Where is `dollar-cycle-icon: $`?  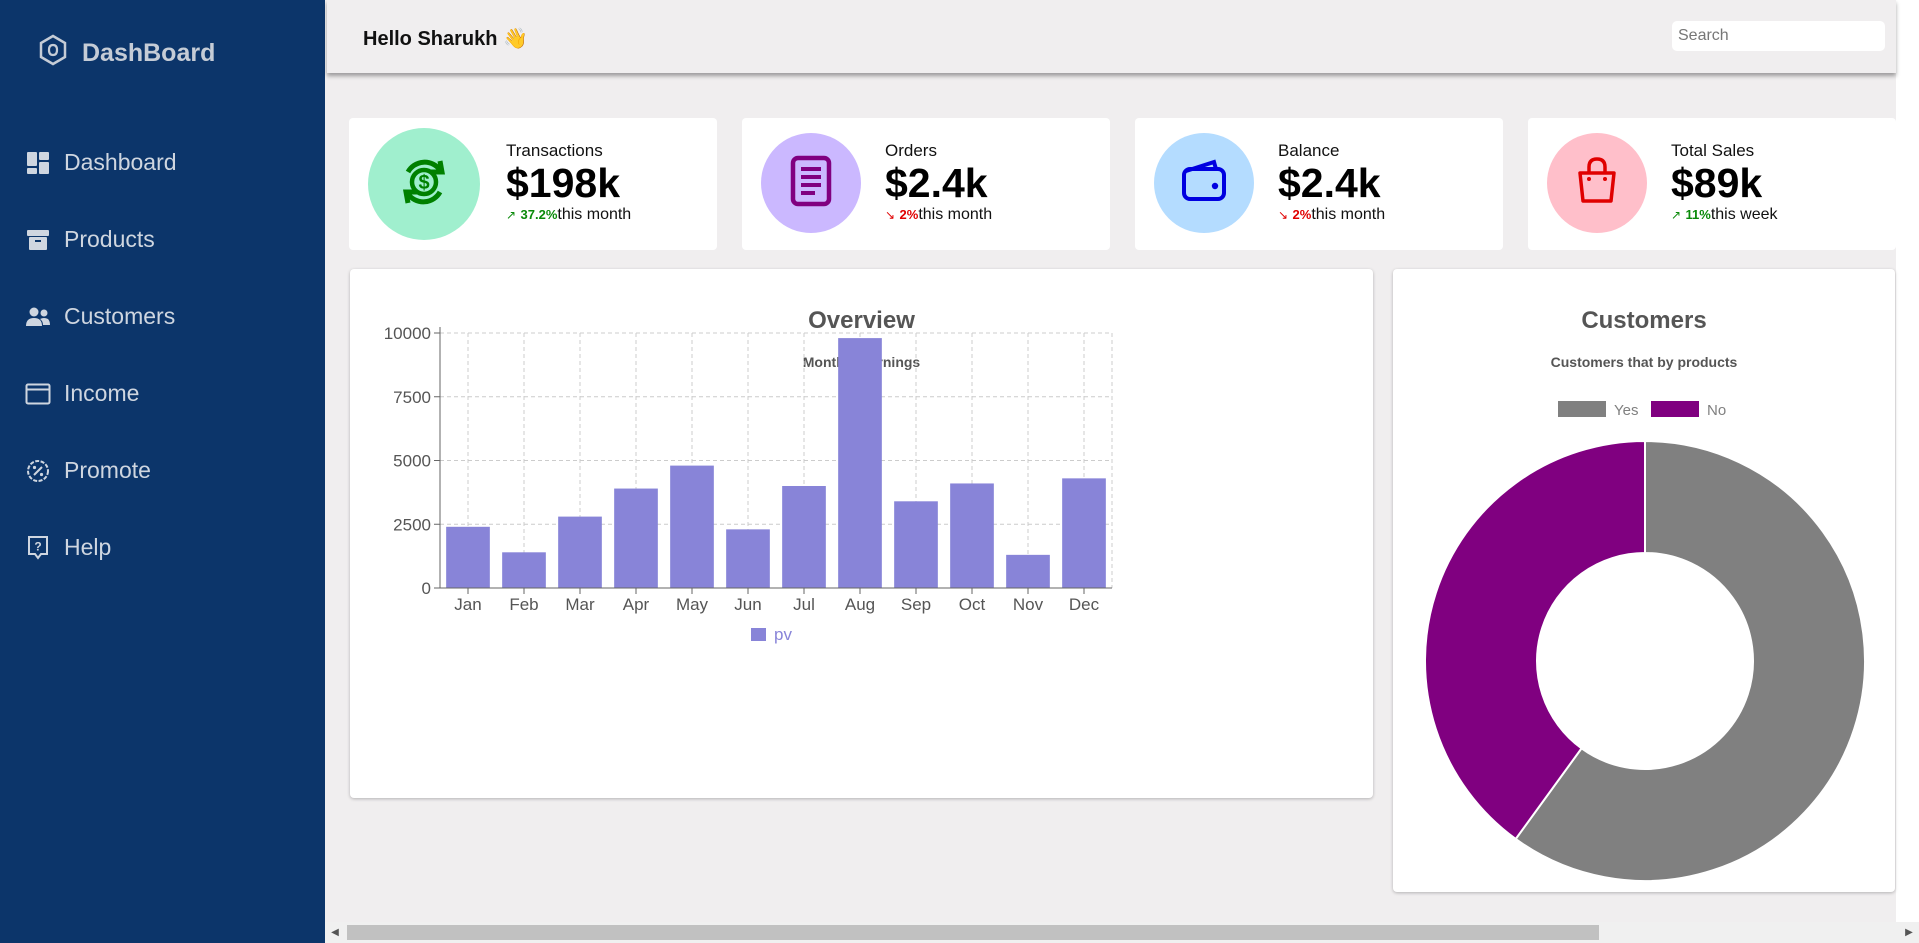
dollar-cycle-icon: $ is located at coordinates (424, 184).